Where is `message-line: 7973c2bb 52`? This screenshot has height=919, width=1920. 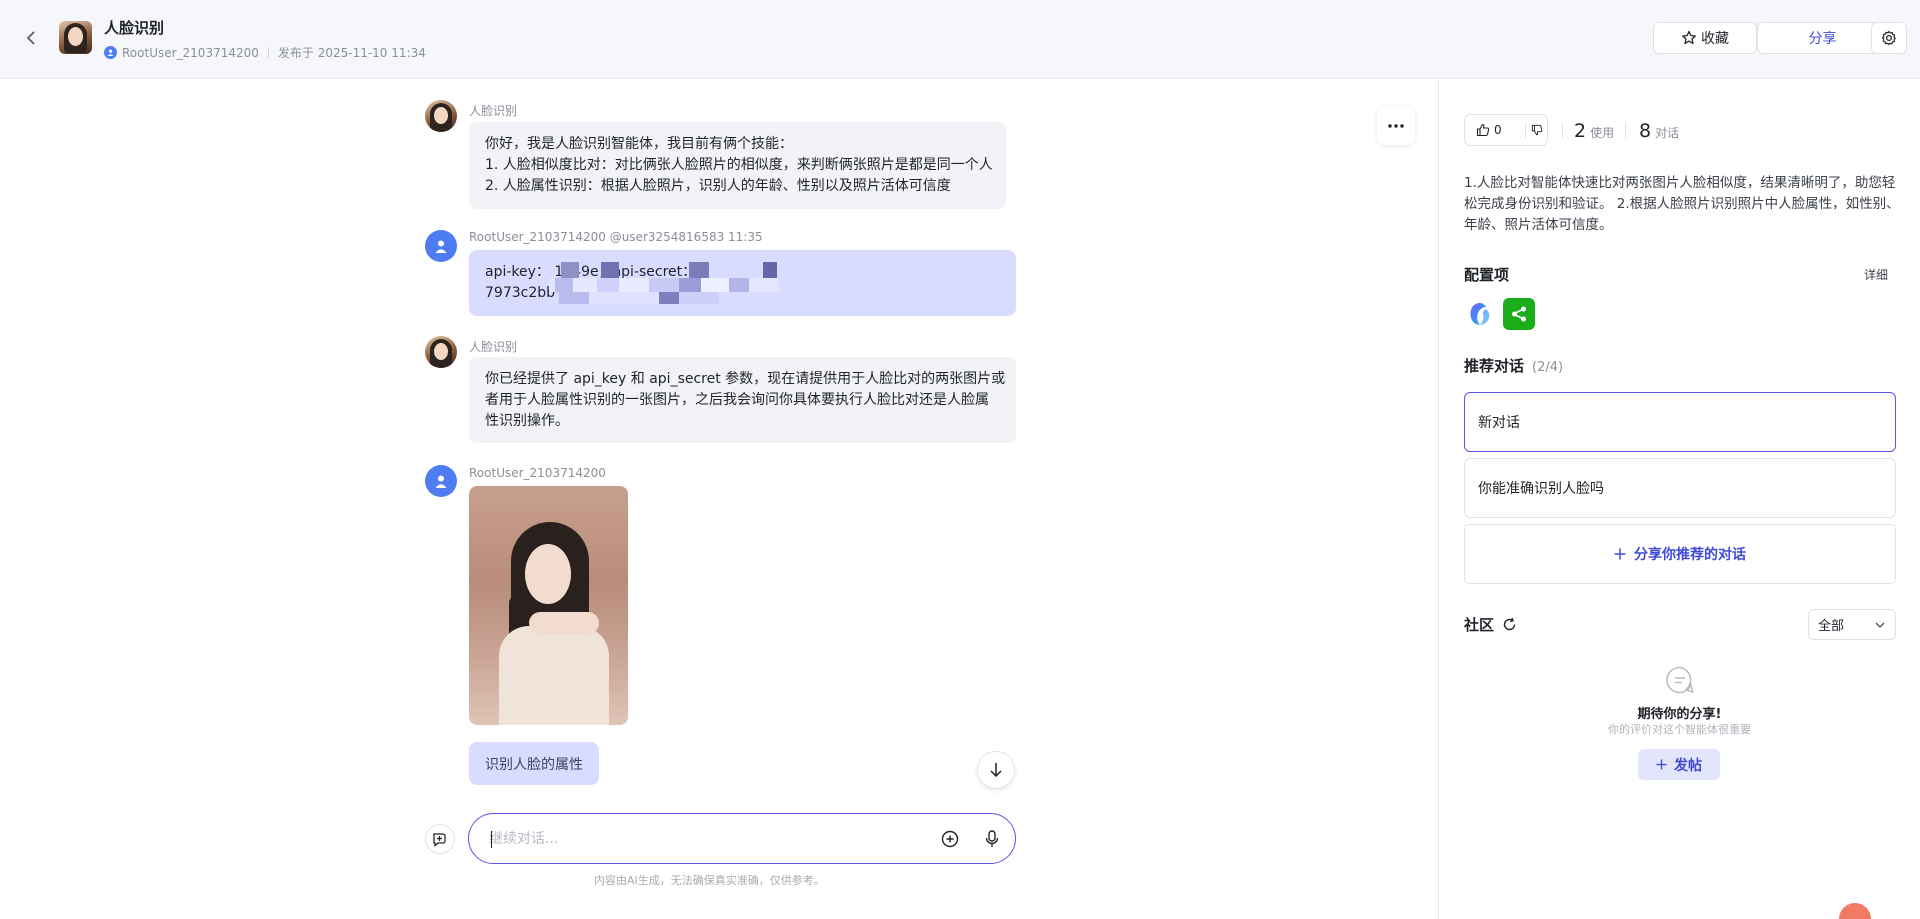 message-line: 7973c2bb 52 is located at coordinates (531, 293).